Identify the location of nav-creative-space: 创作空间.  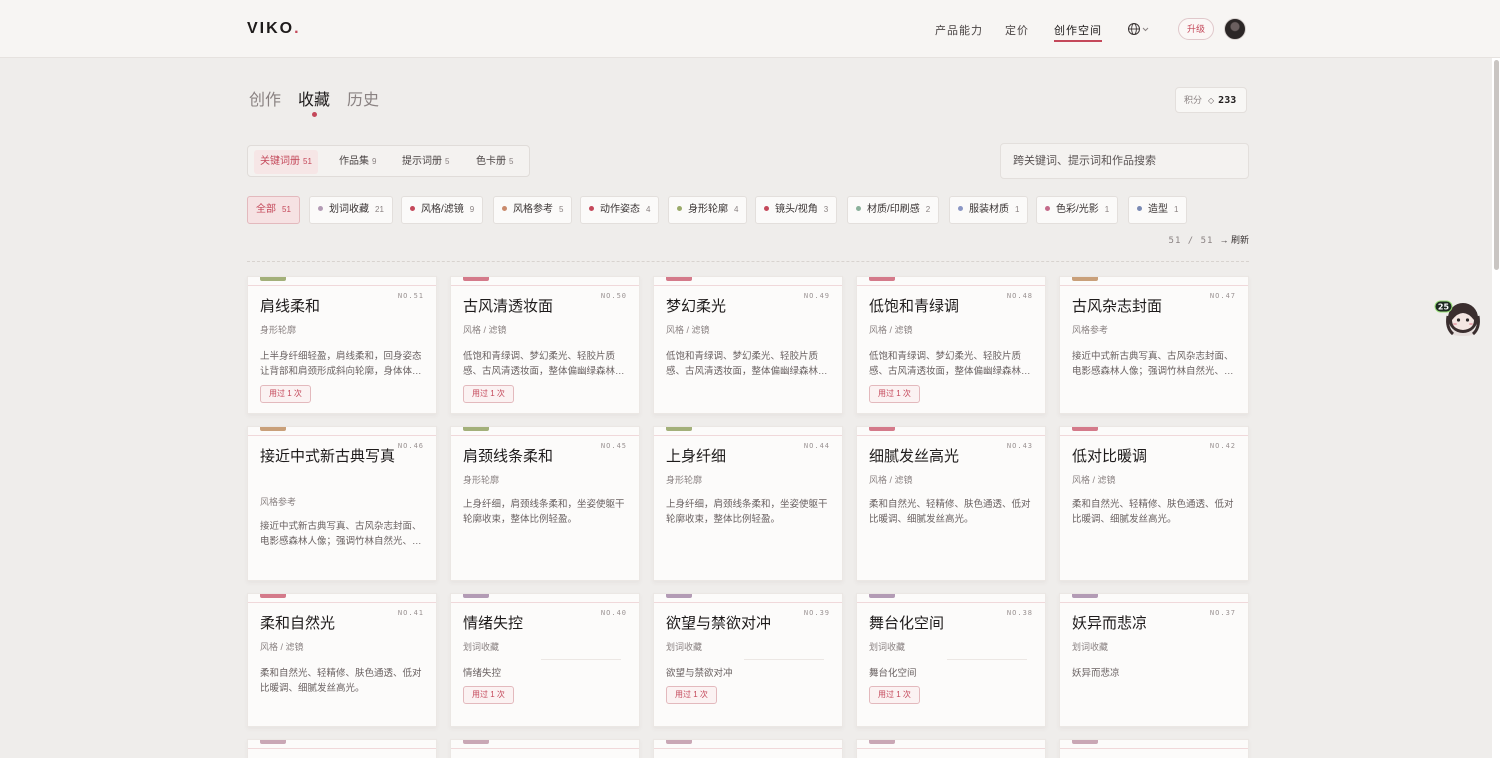
(1078, 32).